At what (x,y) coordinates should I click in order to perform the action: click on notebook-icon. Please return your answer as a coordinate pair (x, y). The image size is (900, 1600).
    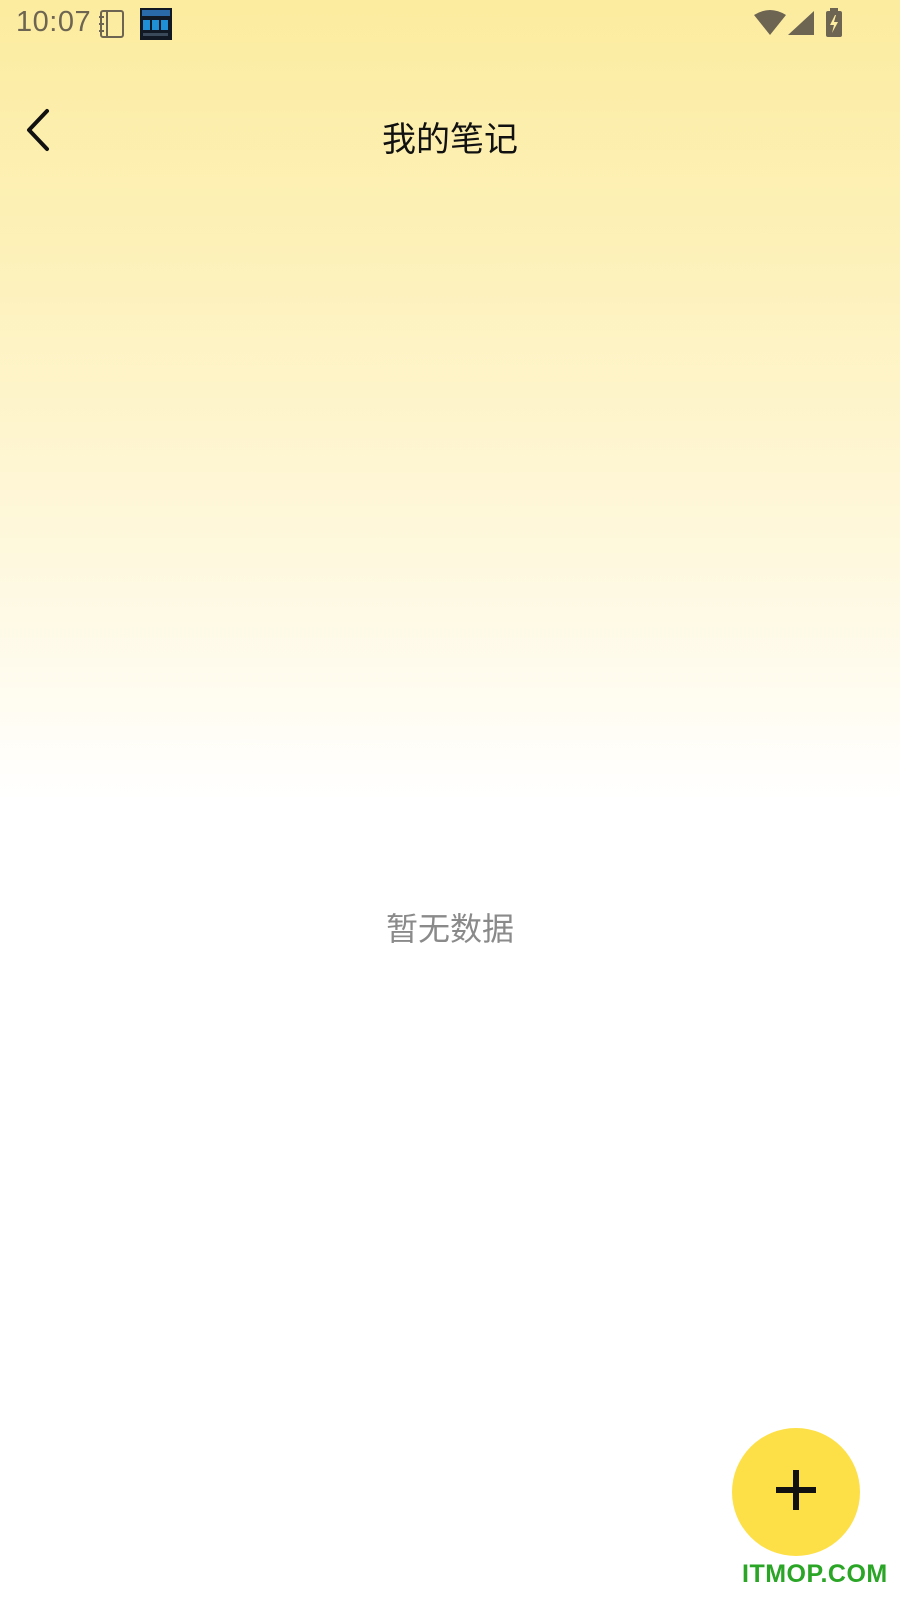
    Looking at the image, I should click on (112, 26).